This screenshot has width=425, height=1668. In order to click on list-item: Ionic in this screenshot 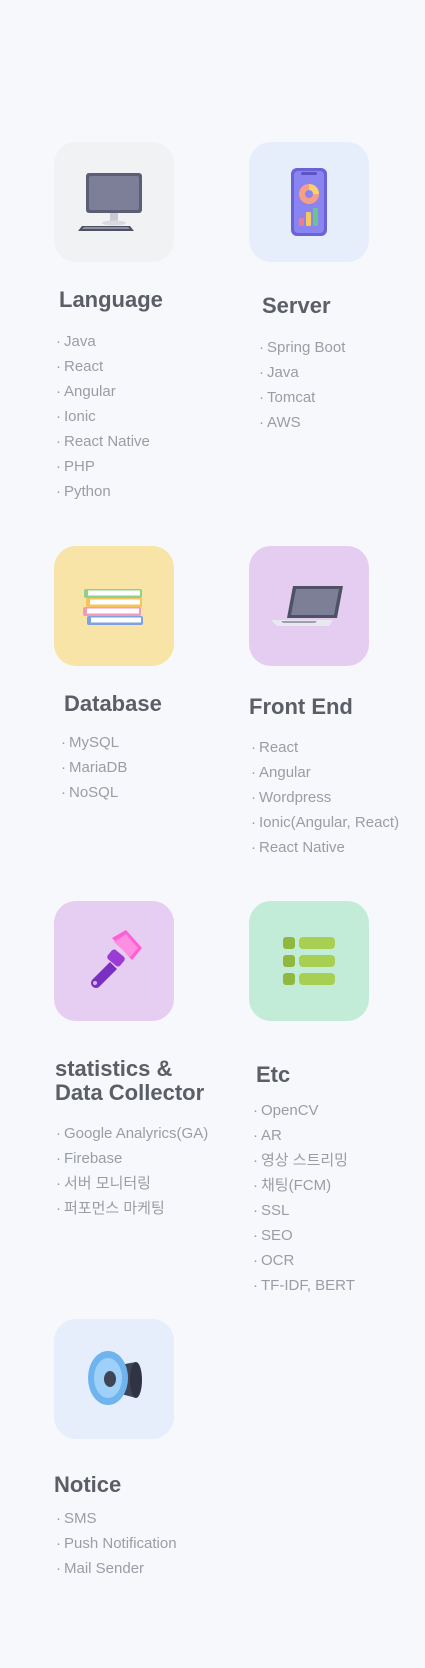, I will do `click(103, 416)`.